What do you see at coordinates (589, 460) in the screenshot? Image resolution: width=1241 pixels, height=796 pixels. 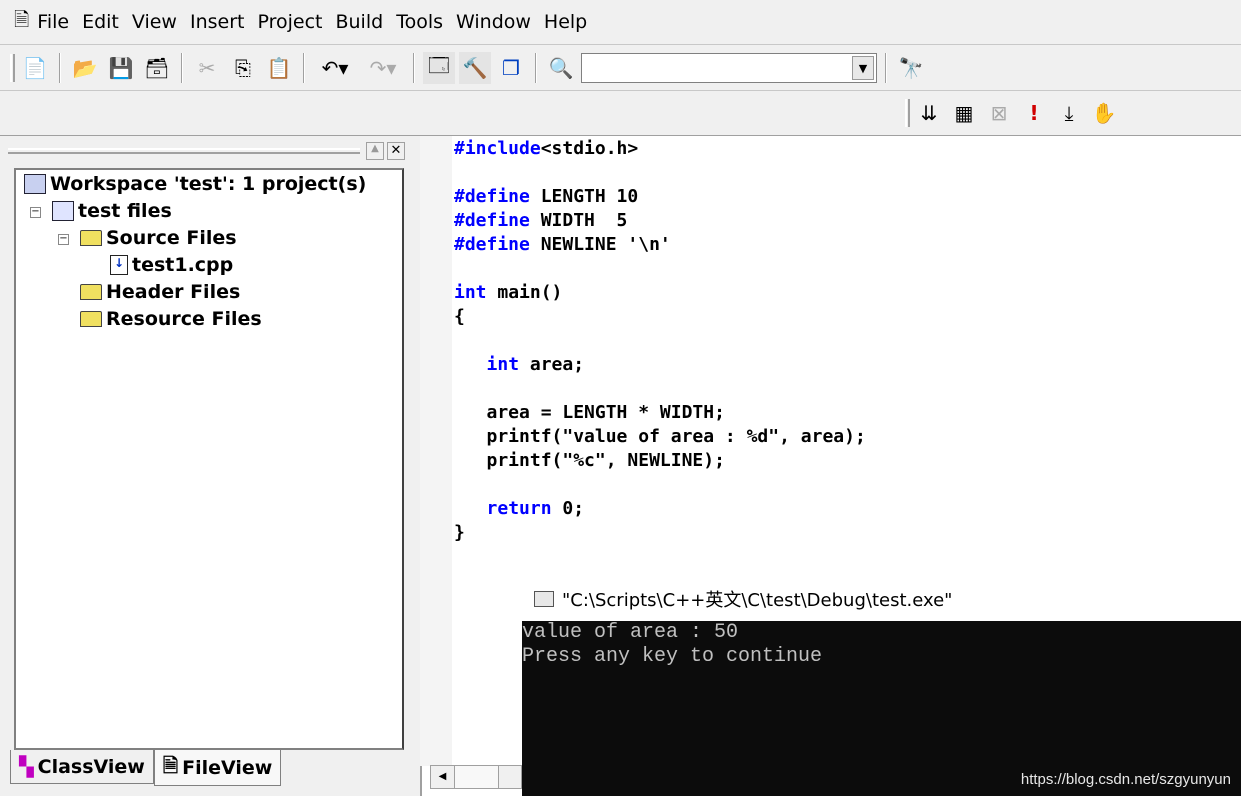 I see `code-text: printf("%c", NEWLINE);` at bounding box center [589, 460].